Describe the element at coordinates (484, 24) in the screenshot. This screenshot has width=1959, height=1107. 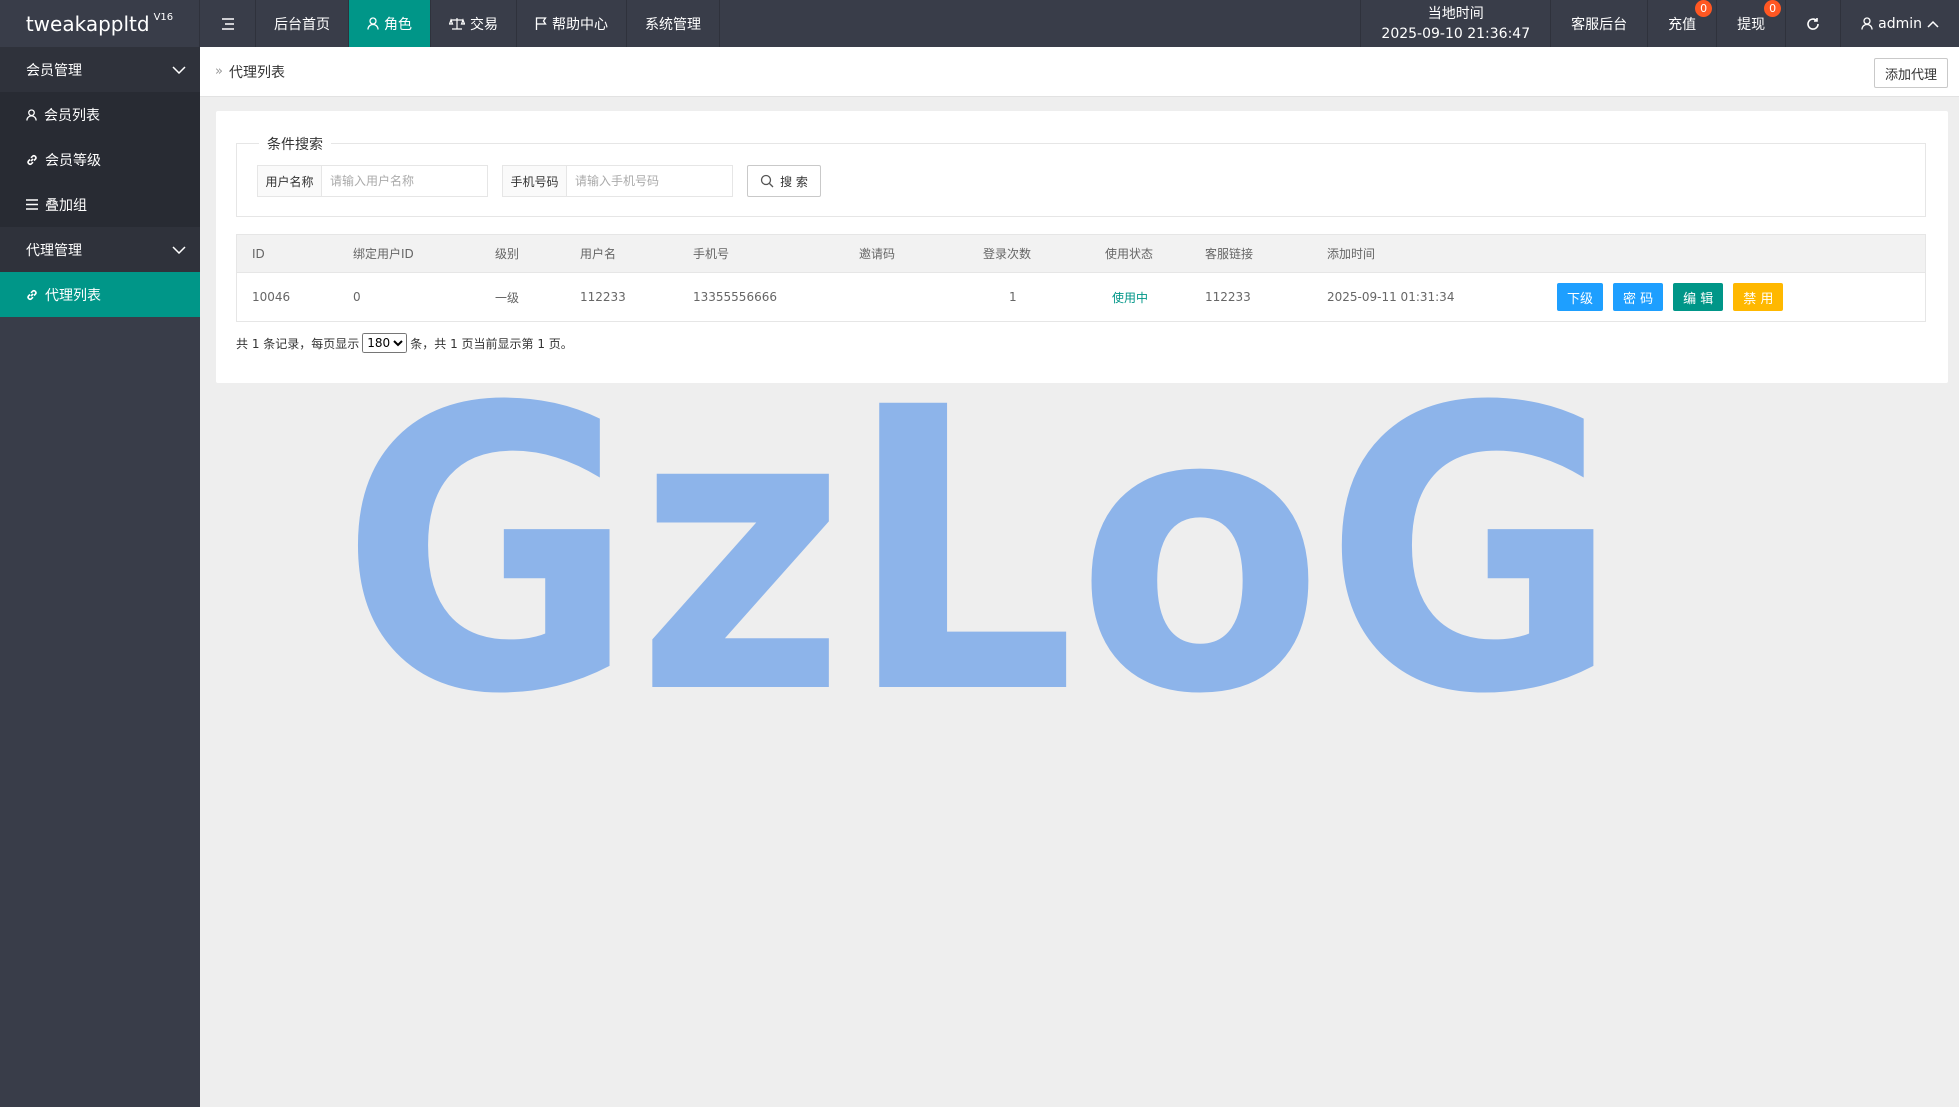
I see `nav-item-label: 交易` at that location.